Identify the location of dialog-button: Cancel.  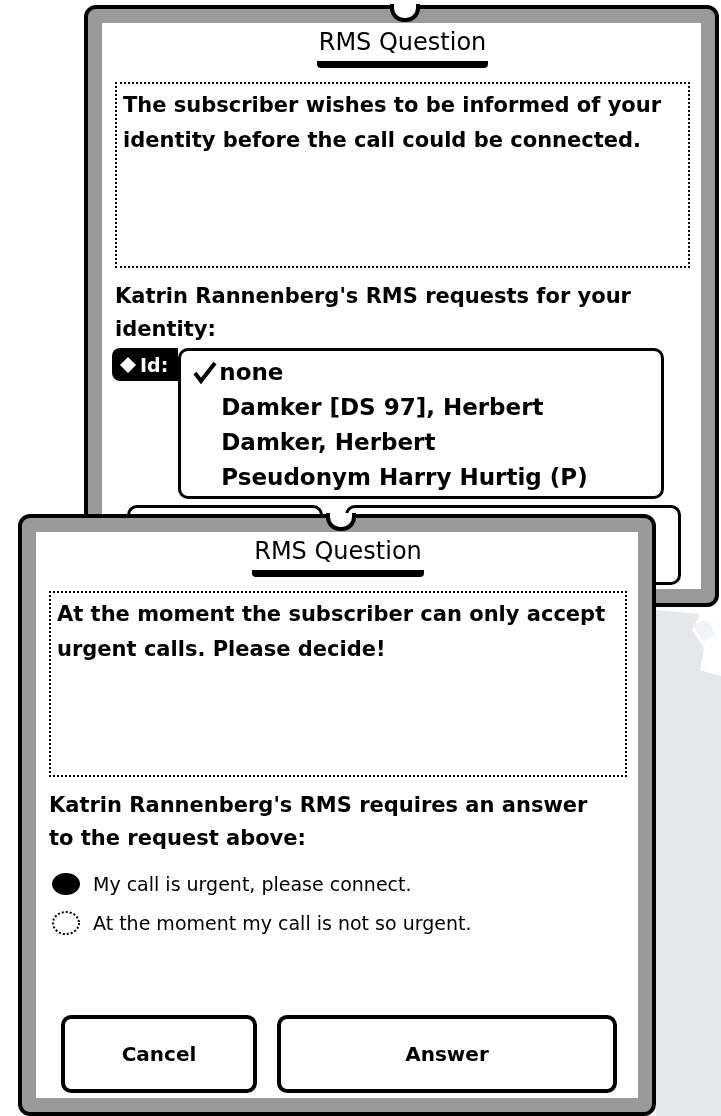
(159, 1054).